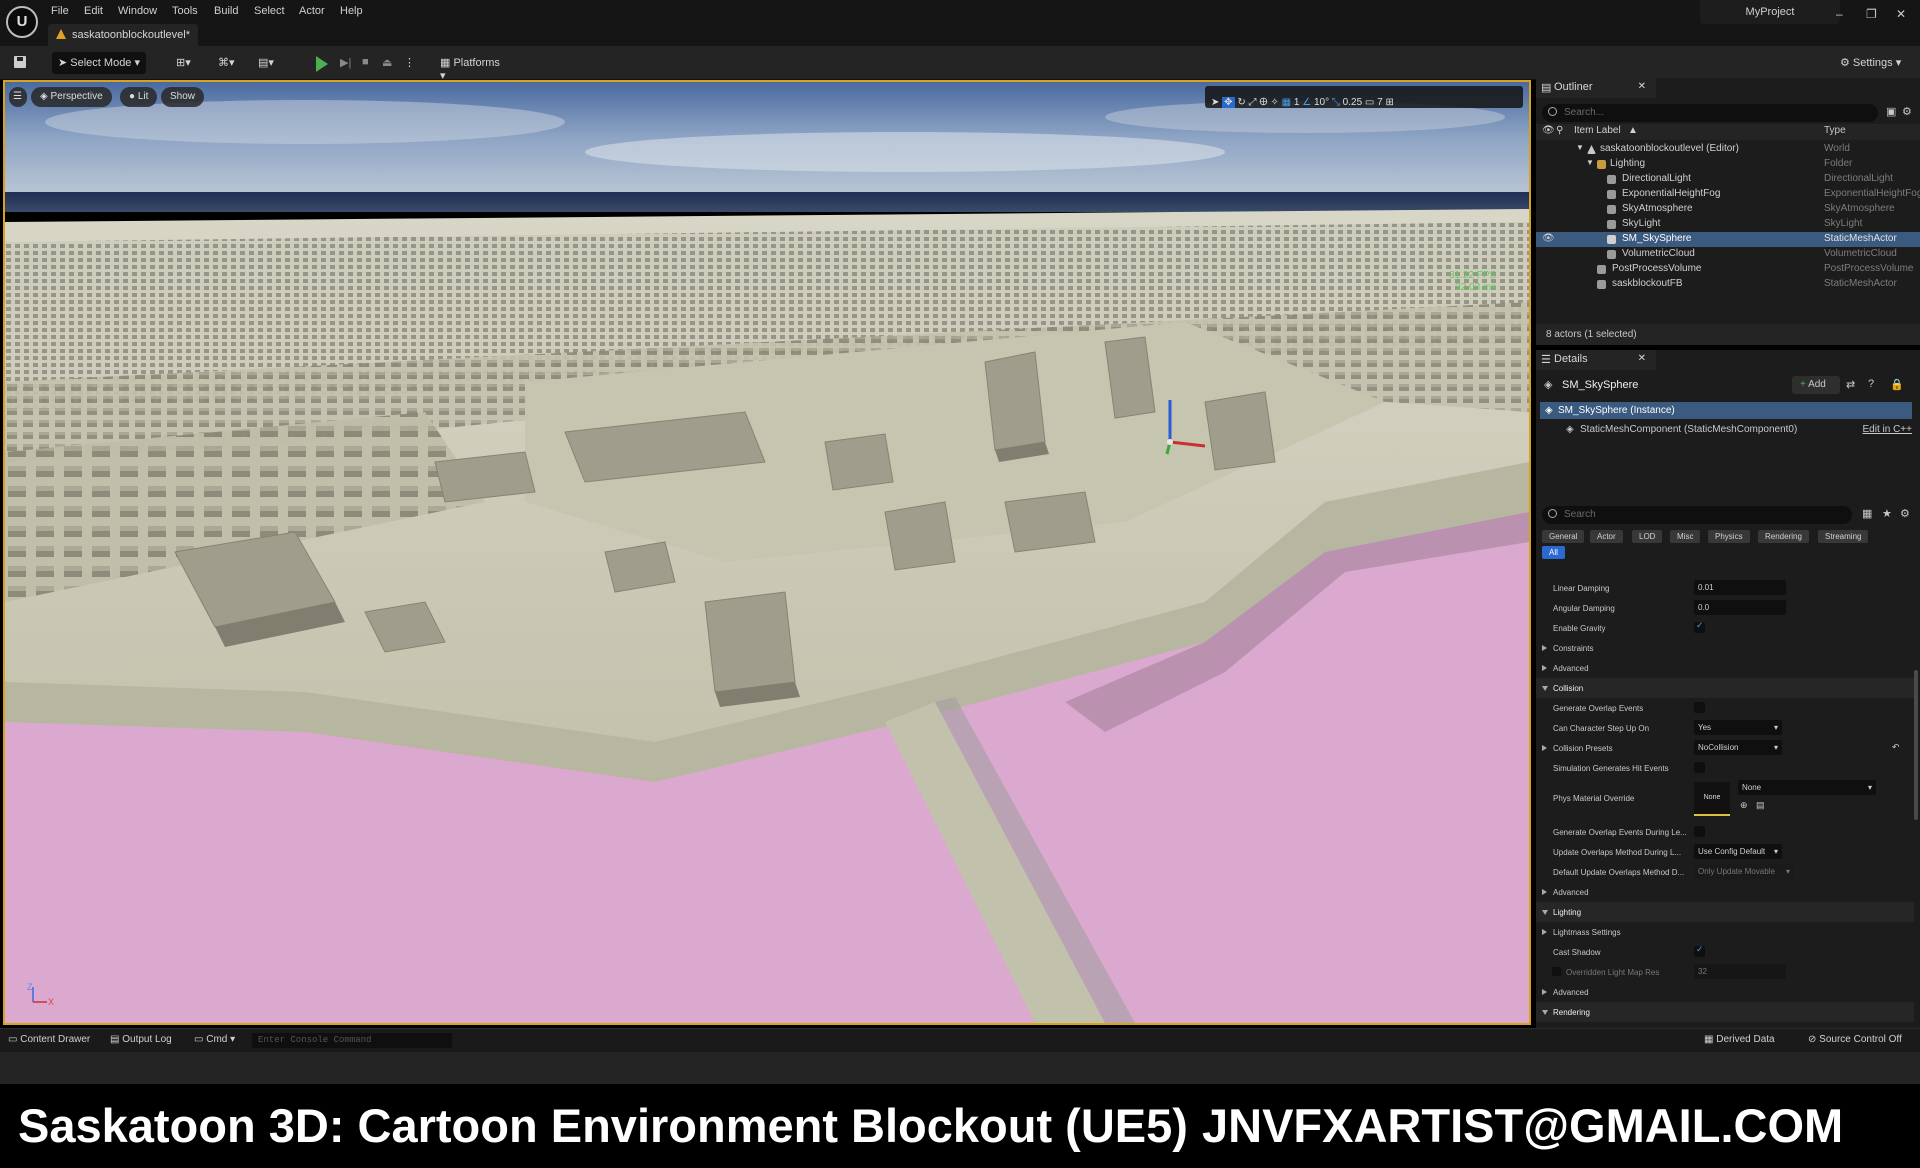 This screenshot has width=1920, height=1168. I want to click on lit-button: ● Lit, so click(139, 97).